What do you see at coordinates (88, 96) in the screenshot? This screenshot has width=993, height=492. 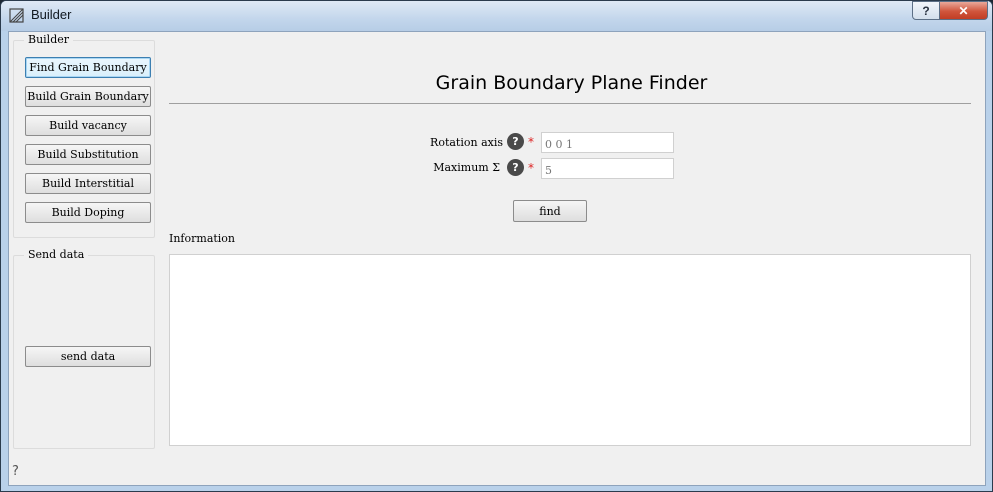 I see `build-grain-boundary-button: Build Grain Boundary` at bounding box center [88, 96].